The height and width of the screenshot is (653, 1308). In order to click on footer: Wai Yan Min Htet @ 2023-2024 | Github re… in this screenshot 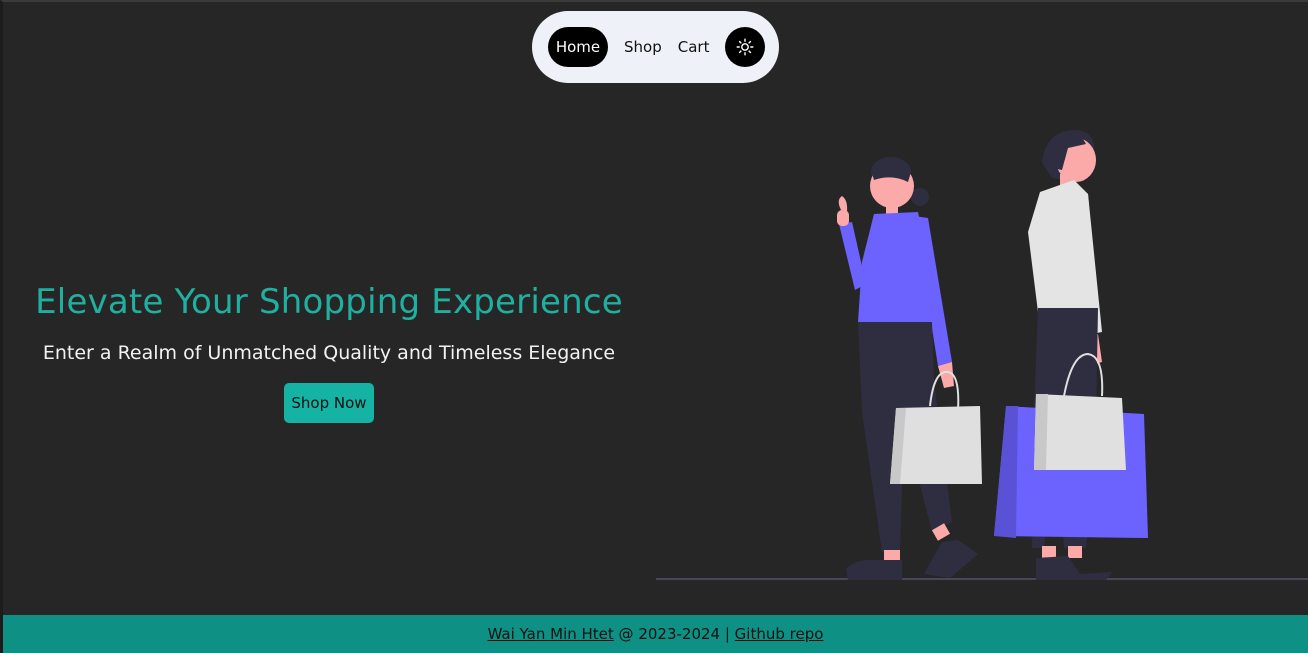, I will do `click(655, 634)`.